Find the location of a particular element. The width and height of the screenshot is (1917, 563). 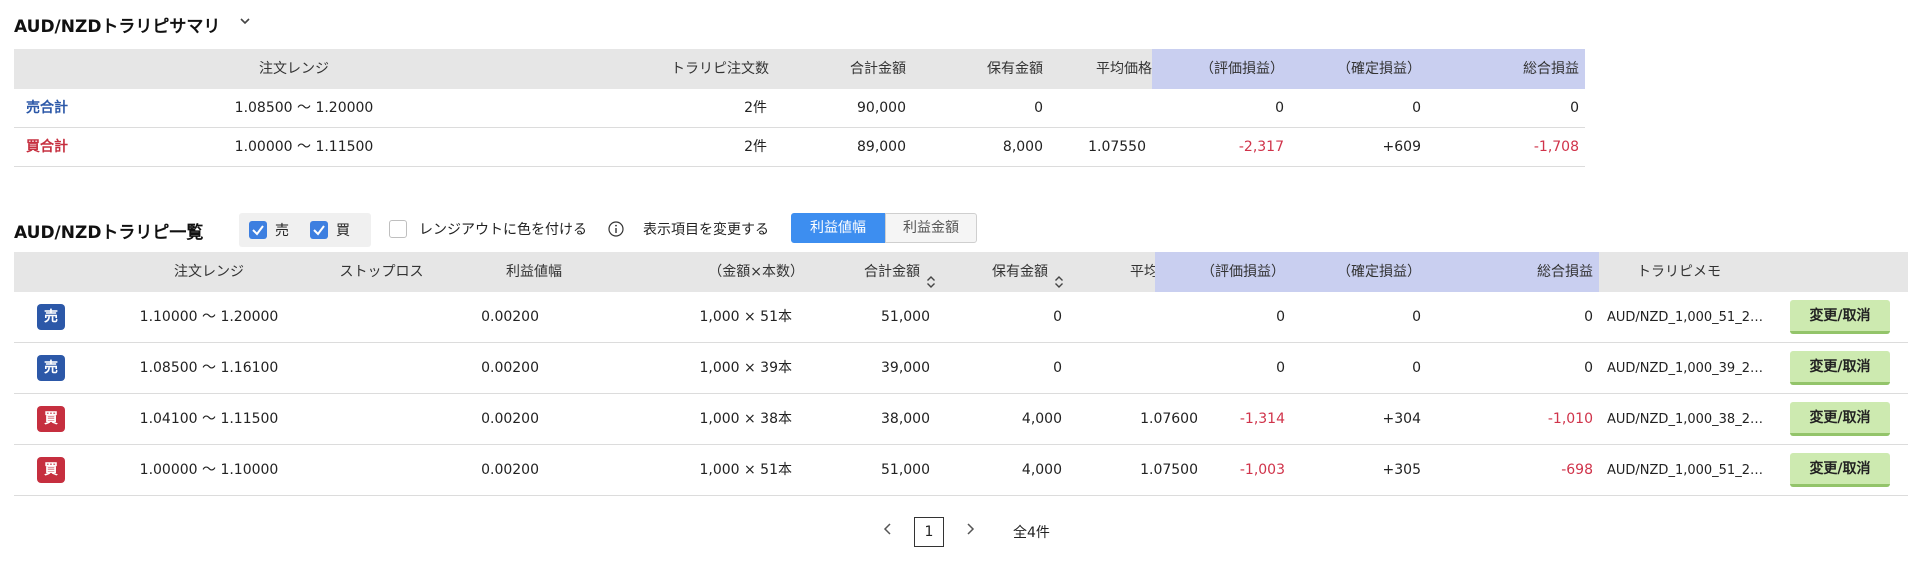

summary-sell-range: 1.08500 〜 1.20000 is located at coordinates (304, 108).